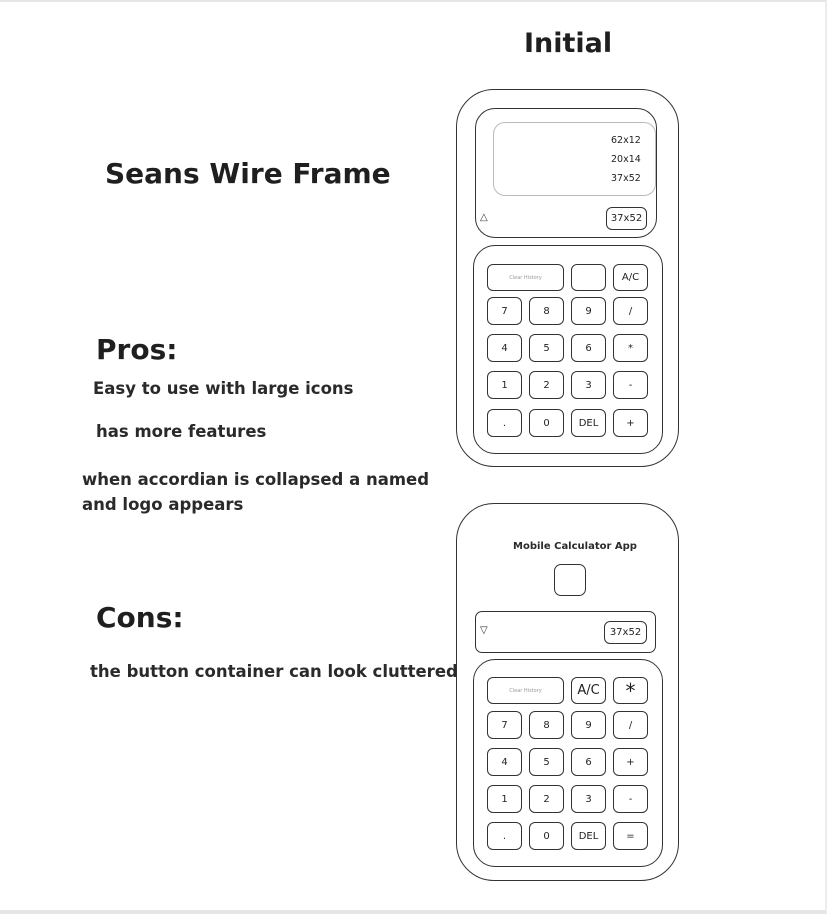 This screenshot has height=914, width=827. What do you see at coordinates (484, 217) in the screenshot?
I see `up-triangle-icon: △` at bounding box center [484, 217].